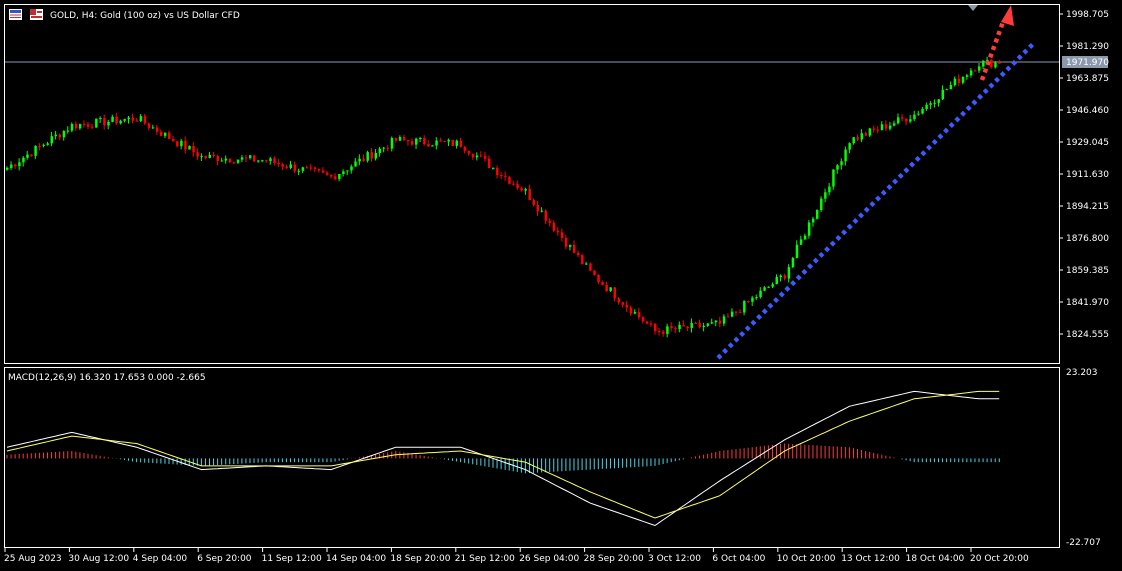 Image resolution: width=1122 pixels, height=571 pixels. What do you see at coordinates (973, 8) in the screenshot?
I see `period-marker-triangle` at bounding box center [973, 8].